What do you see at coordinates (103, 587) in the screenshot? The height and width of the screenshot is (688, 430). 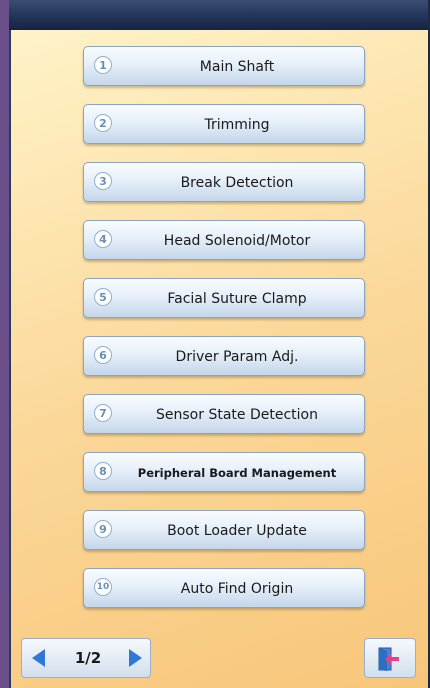 I see `number-badge: 10` at bounding box center [103, 587].